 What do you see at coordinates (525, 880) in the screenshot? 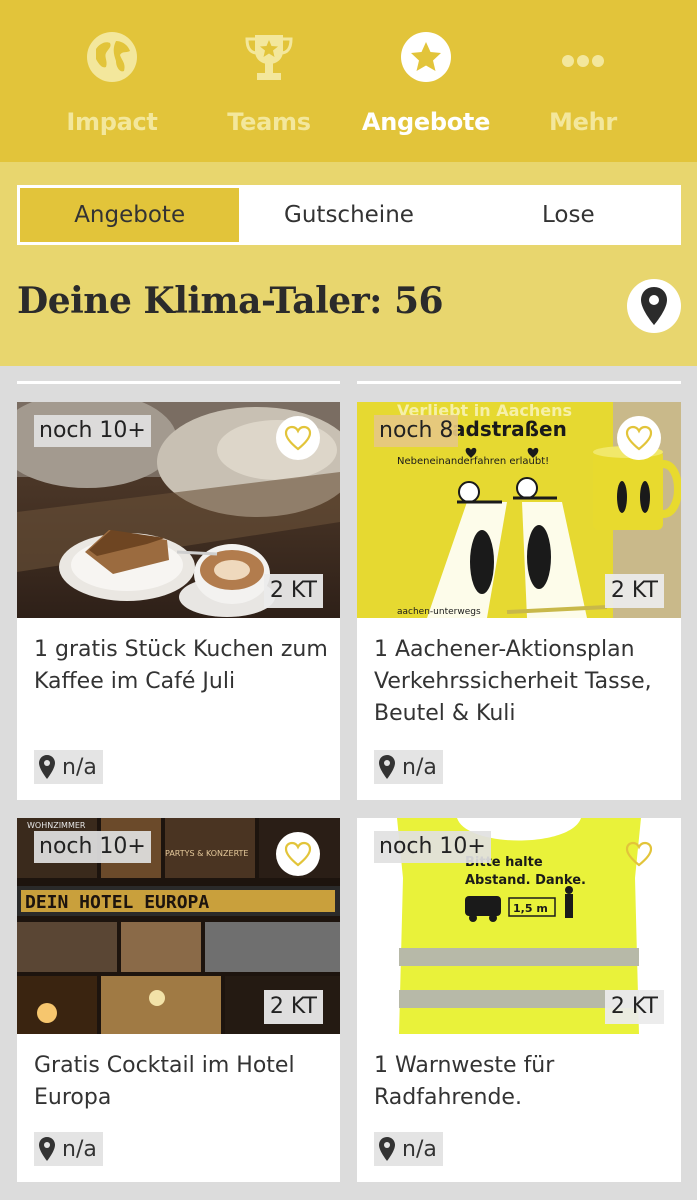
I see `vest-text-line2: Abstand. Danke.` at bounding box center [525, 880].